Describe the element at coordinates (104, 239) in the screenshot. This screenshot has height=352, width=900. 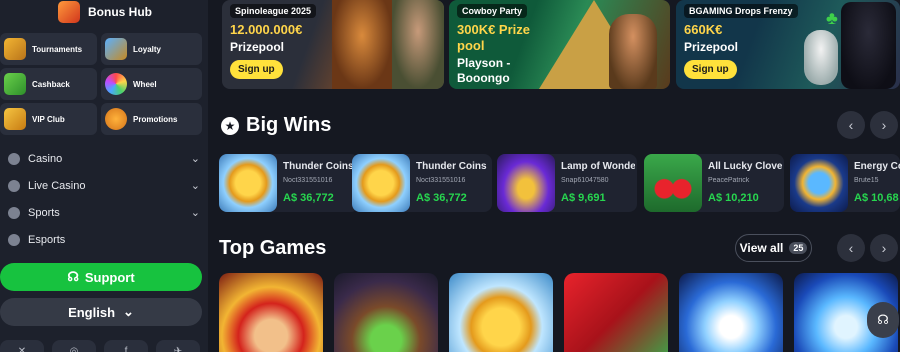
I see `nav-esports: Esports` at that location.